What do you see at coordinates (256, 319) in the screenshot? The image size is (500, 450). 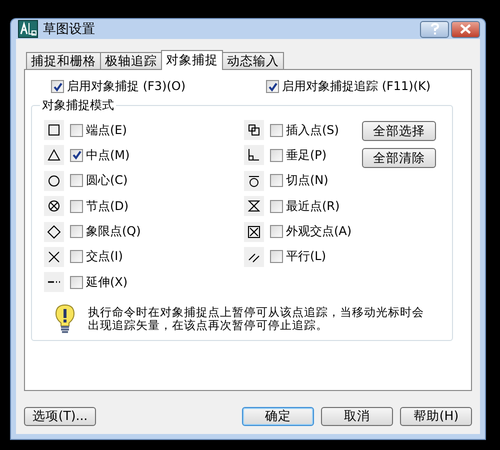 I see `hint-text: 执行命令时在对象捕捉点上暂停可从该点追踪，当移动光标时会出现追踪矢量，在该点再次暂停可停止追踪。` at bounding box center [256, 319].